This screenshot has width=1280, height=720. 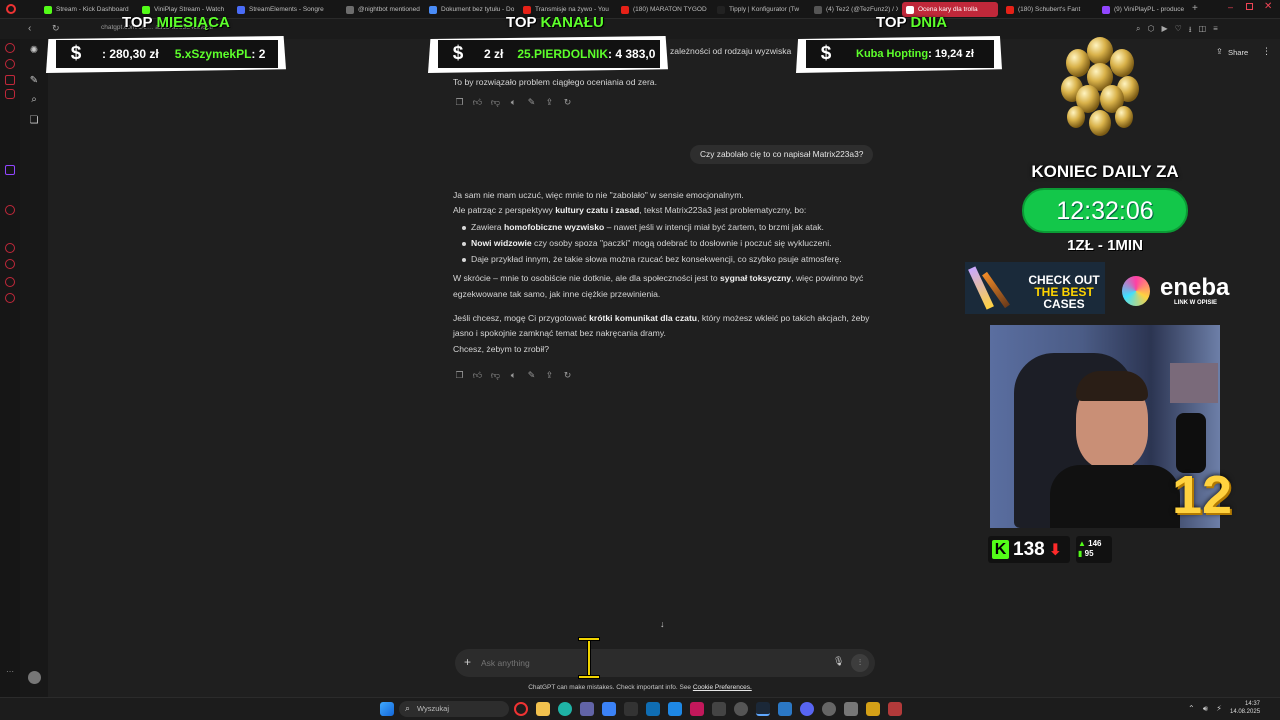 What do you see at coordinates (1230, 7) in the screenshot?
I see `window-minimize-icon: –` at bounding box center [1230, 7].